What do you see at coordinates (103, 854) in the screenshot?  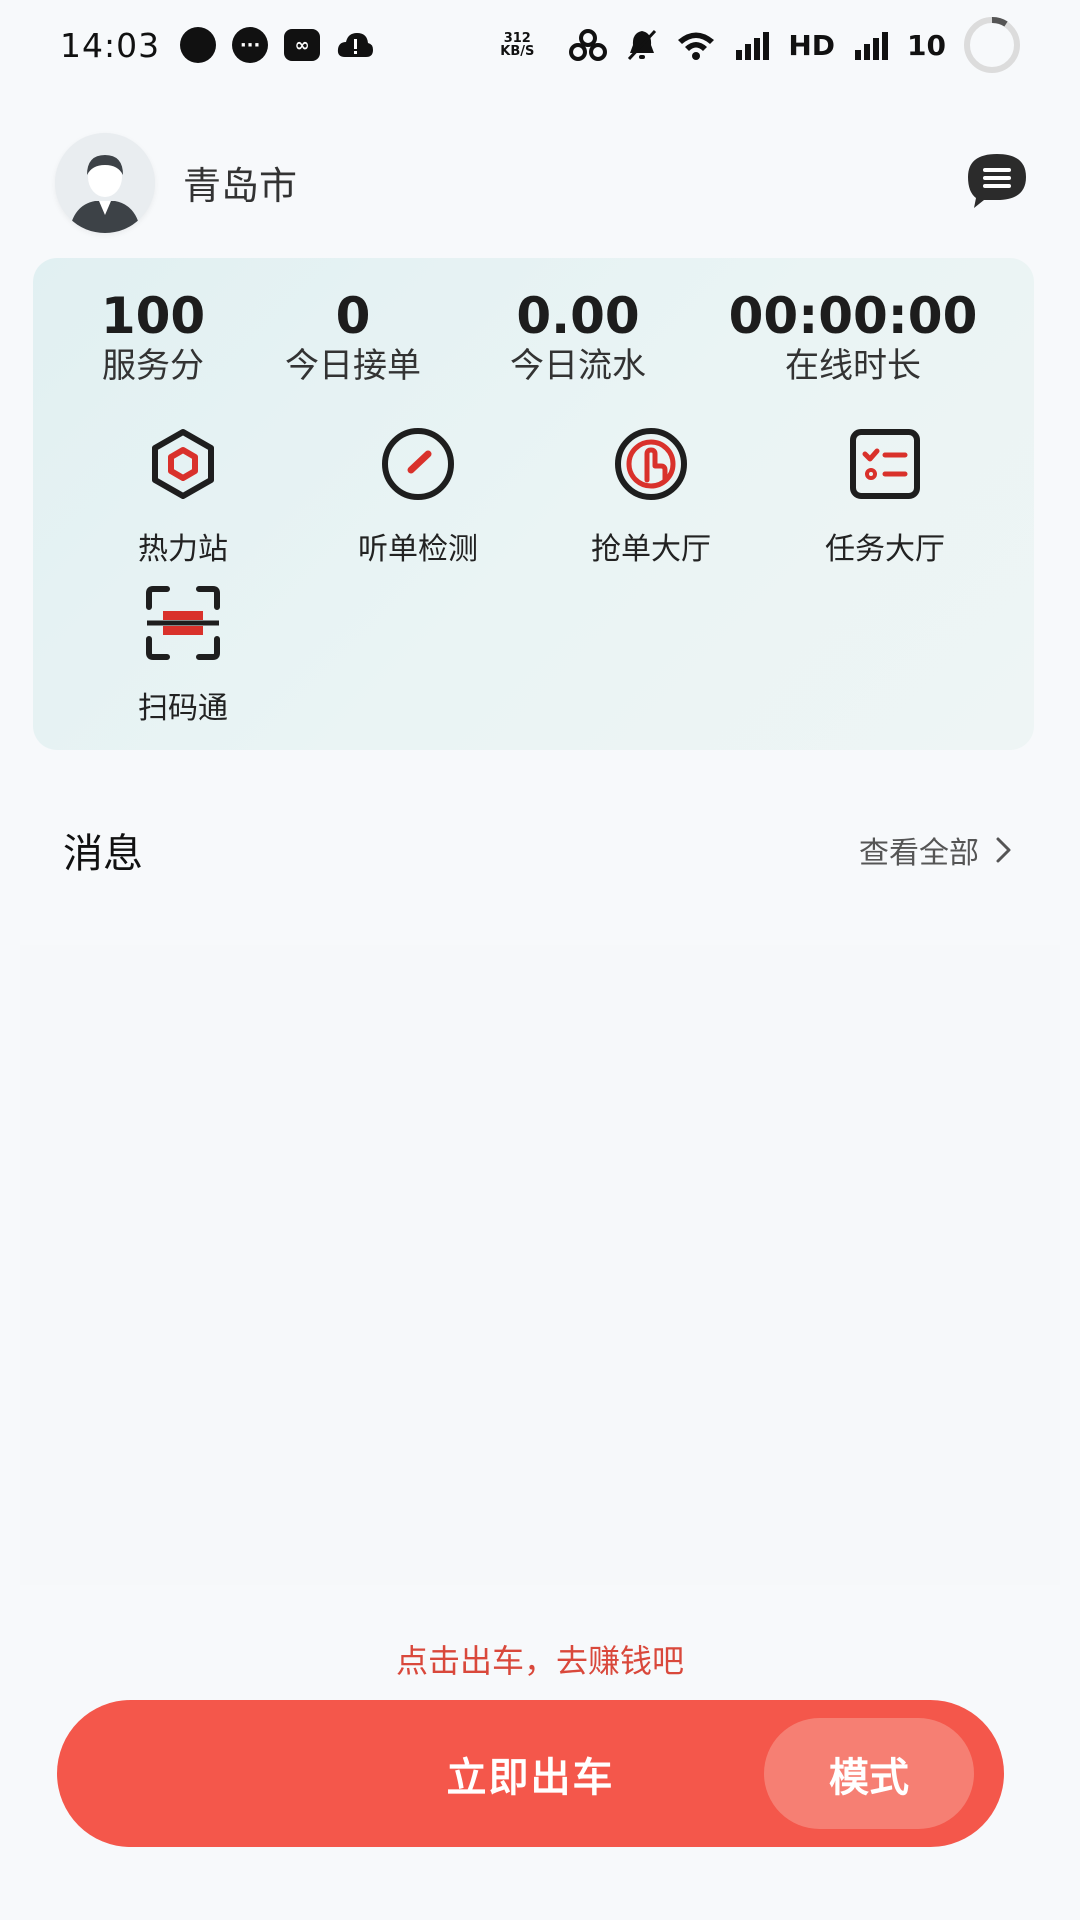 I see `messages-title: 消息` at bounding box center [103, 854].